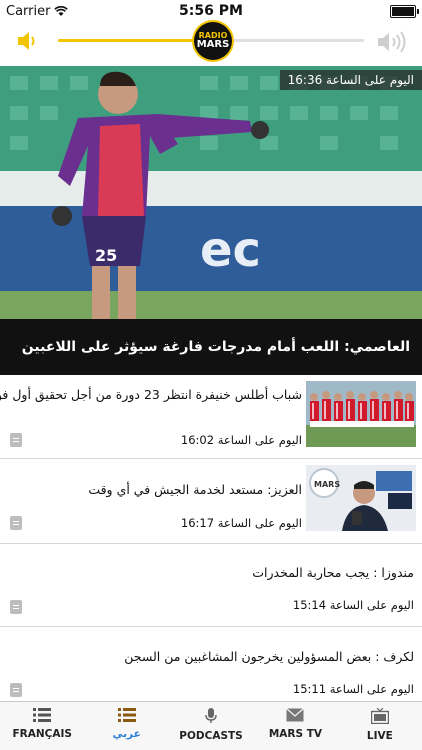 Image resolution: width=422 pixels, height=750 pixels. Describe the element at coordinates (230, 250) in the screenshot. I see `svg-text: ec` at that location.